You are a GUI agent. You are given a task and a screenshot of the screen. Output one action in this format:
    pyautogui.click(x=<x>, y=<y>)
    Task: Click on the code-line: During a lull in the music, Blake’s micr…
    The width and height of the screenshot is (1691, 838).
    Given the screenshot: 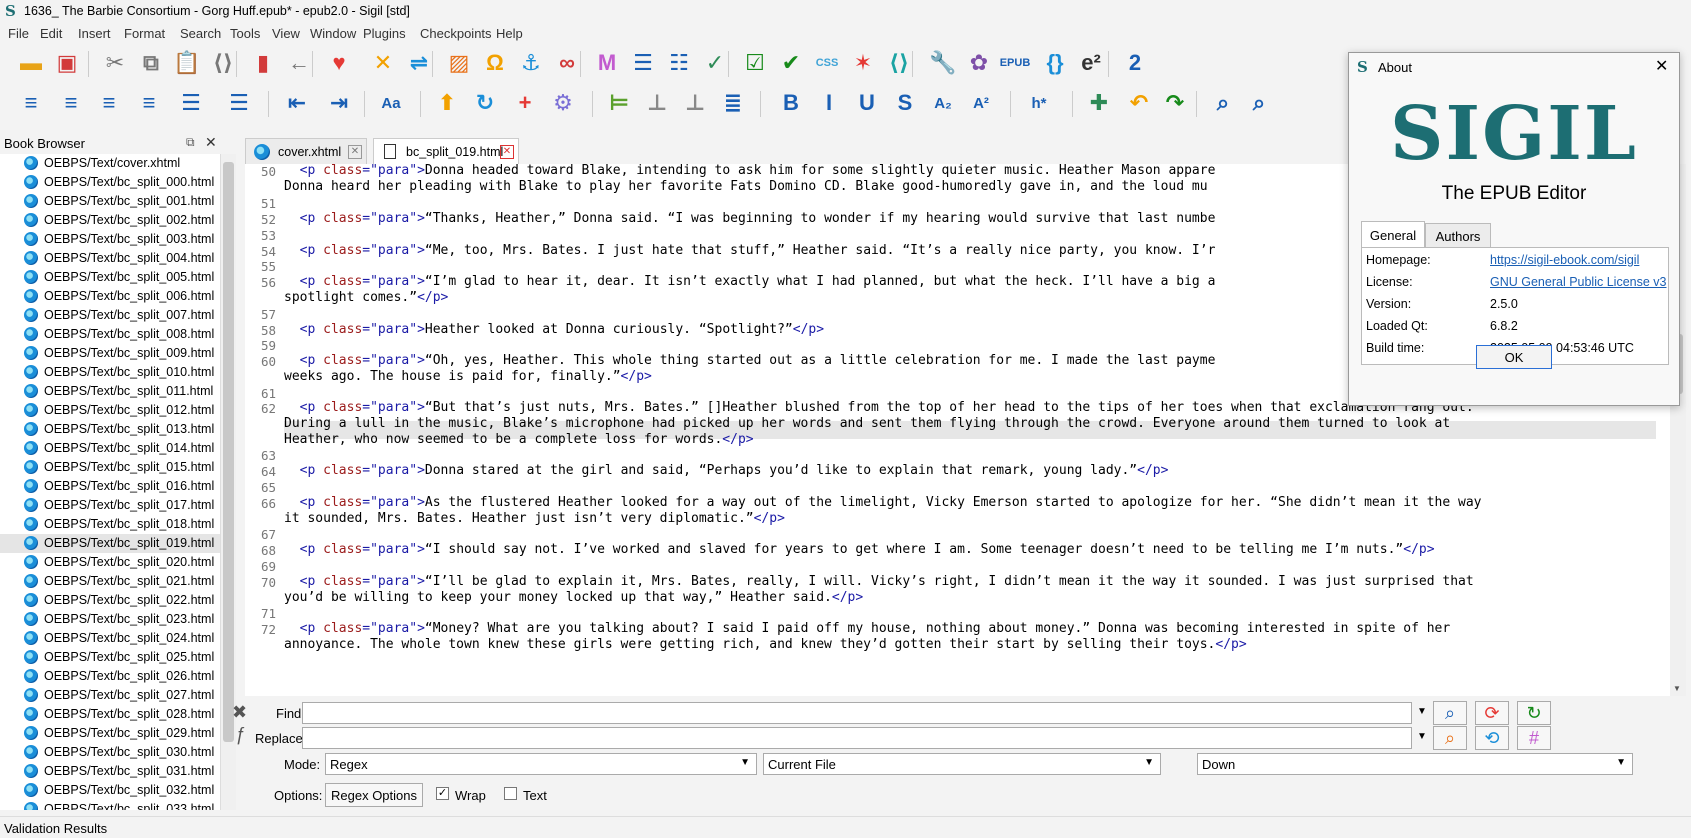 What is the action you would take?
    pyautogui.click(x=867, y=423)
    